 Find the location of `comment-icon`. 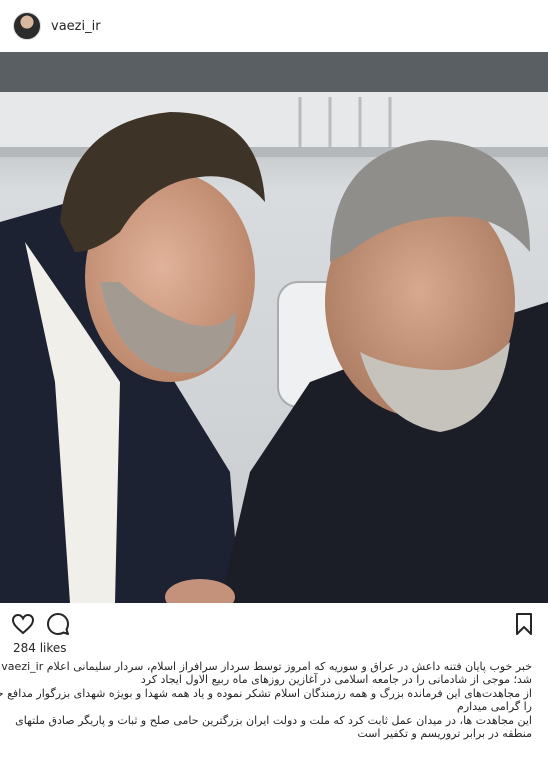

comment-icon is located at coordinates (58, 624).